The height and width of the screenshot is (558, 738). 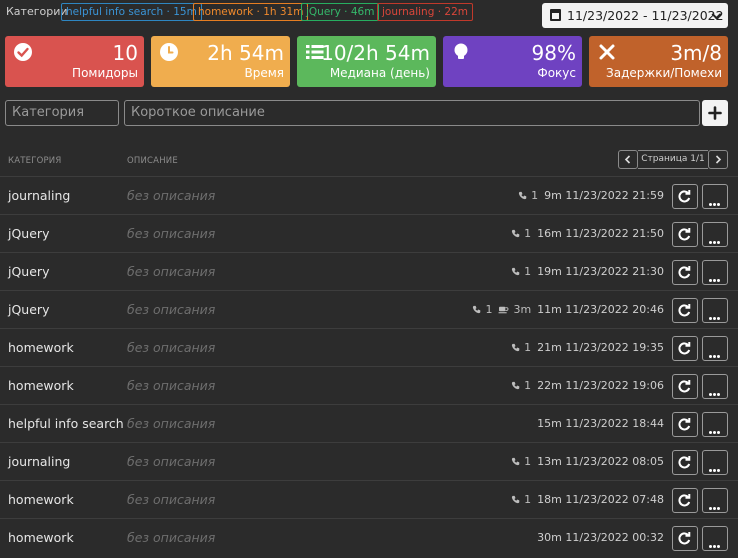 What do you see at coordinates (514, 309) in the screenshot?
I see `coffee-icon: 3m` at bounding box center [514, 309].